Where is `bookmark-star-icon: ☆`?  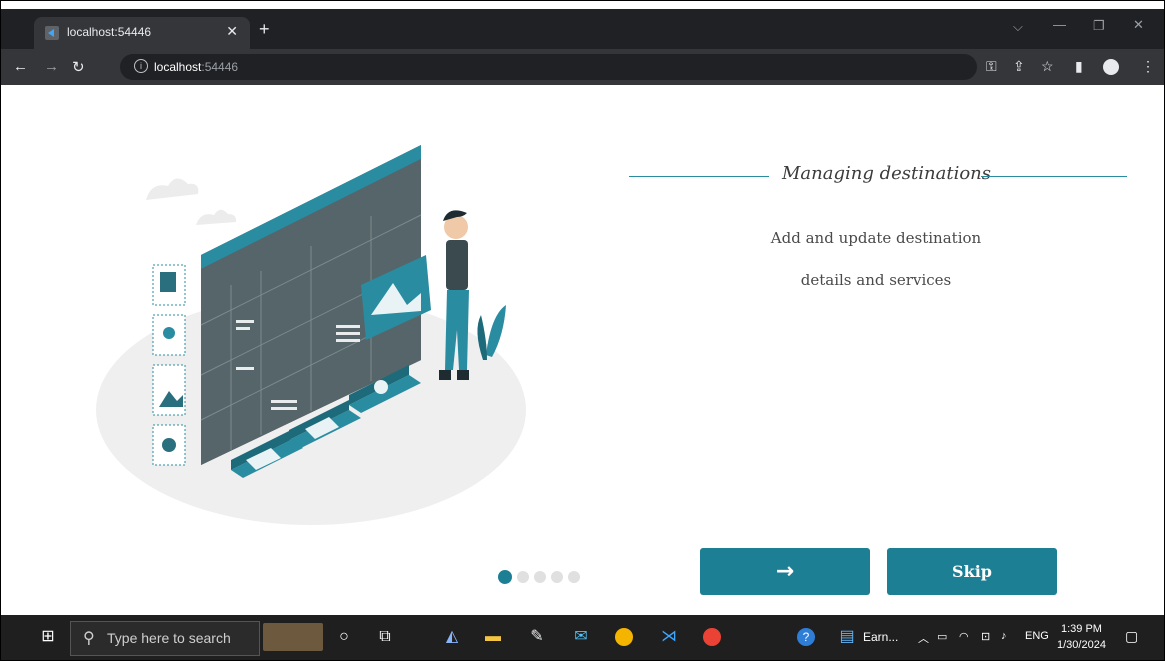
bookmark-star-icon: ☆ is located at coordinates (1047, 66).